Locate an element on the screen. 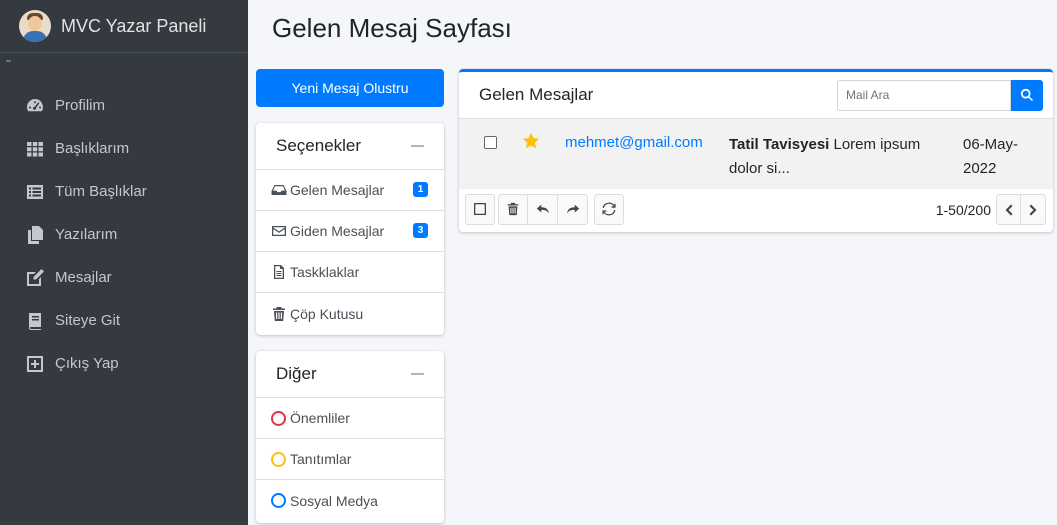 Image resolution: width=1057 pixels, height=525 pixels. envelope-icon is located at coordinates (279, 231).